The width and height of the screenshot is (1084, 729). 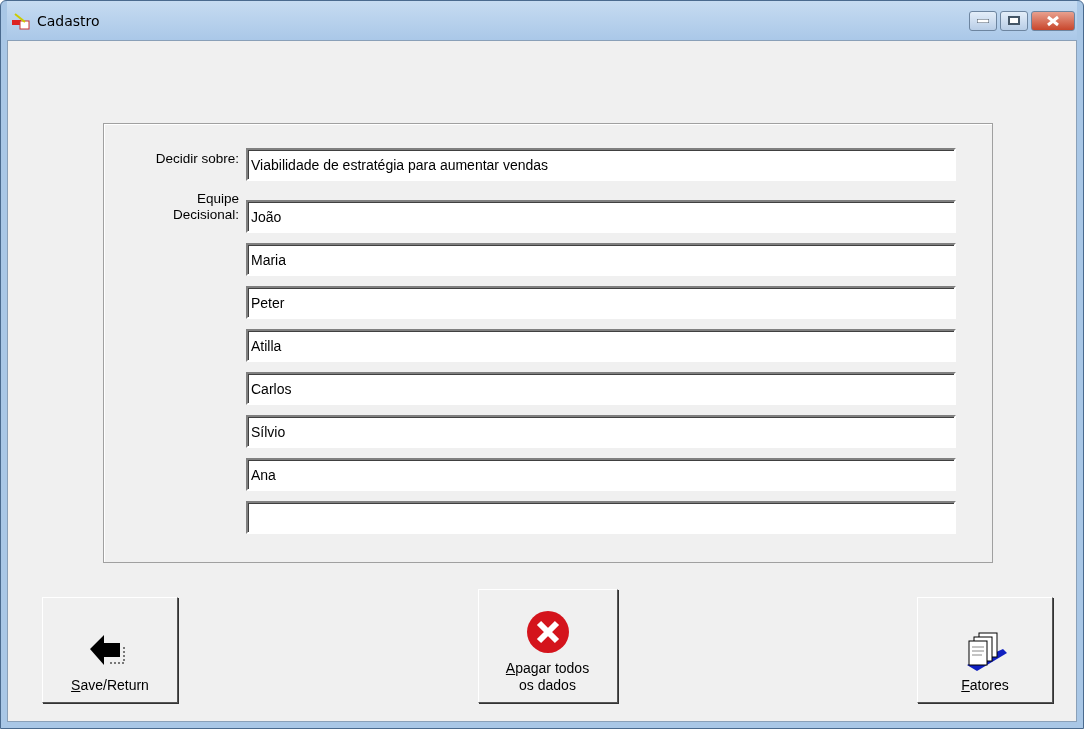 I want to click on close-icon, so click(x=1053, y=20).